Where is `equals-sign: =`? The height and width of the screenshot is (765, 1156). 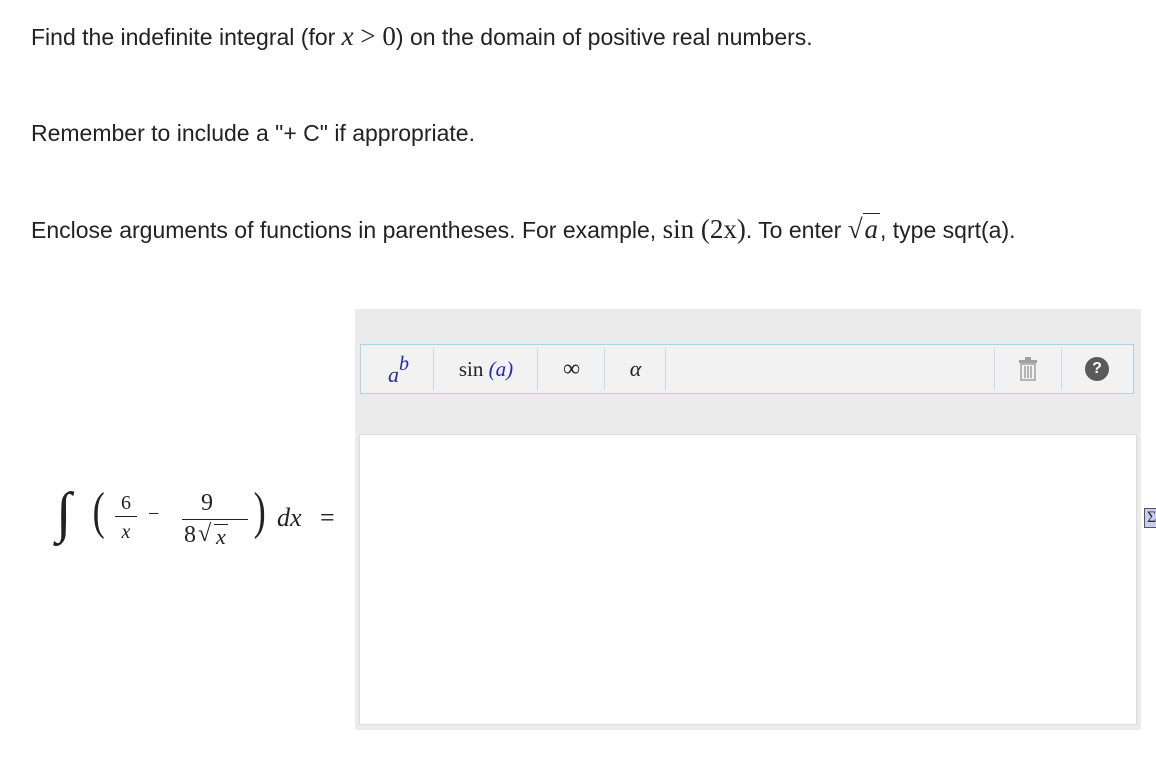 equals-sign: = is located at coordinates (327, 517).